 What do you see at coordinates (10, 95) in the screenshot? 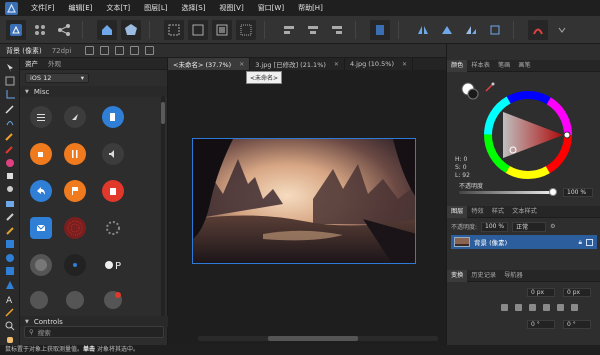
I see `crop-tool-icon` at bounding box center [10, 95].